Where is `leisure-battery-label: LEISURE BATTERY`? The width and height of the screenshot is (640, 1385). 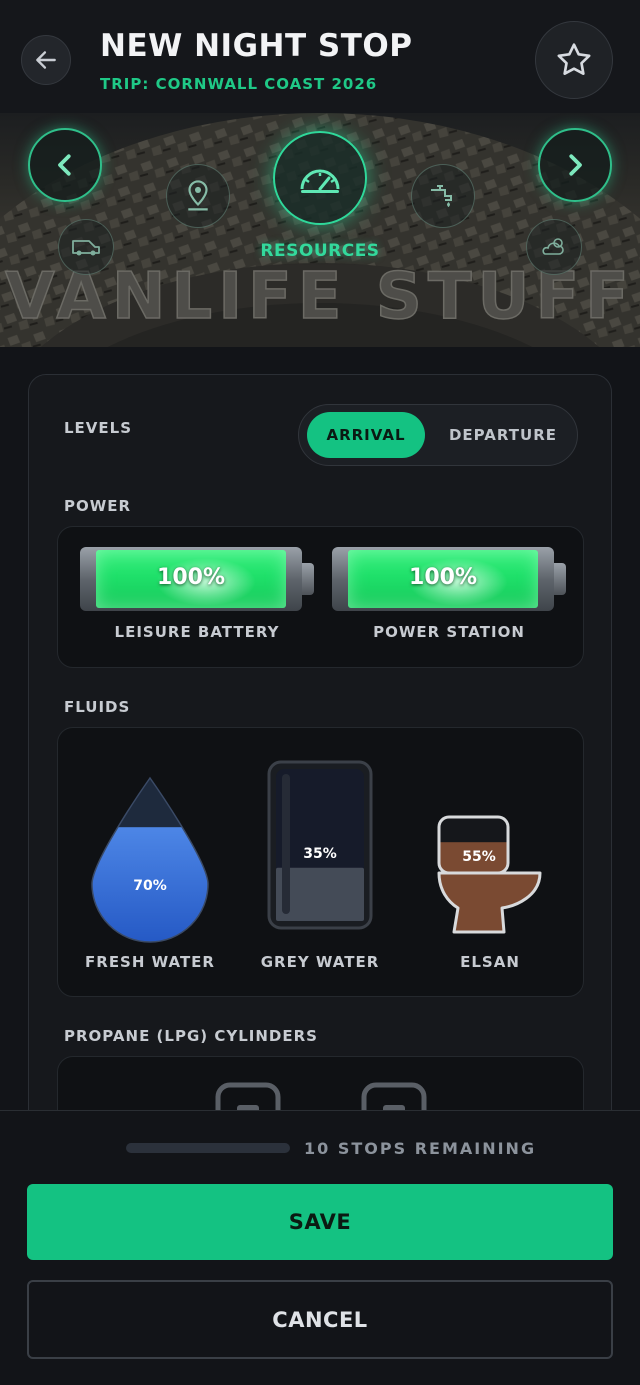
leisure-battery-label: LEISURE BATTERY is located at coordinates (197, 632).